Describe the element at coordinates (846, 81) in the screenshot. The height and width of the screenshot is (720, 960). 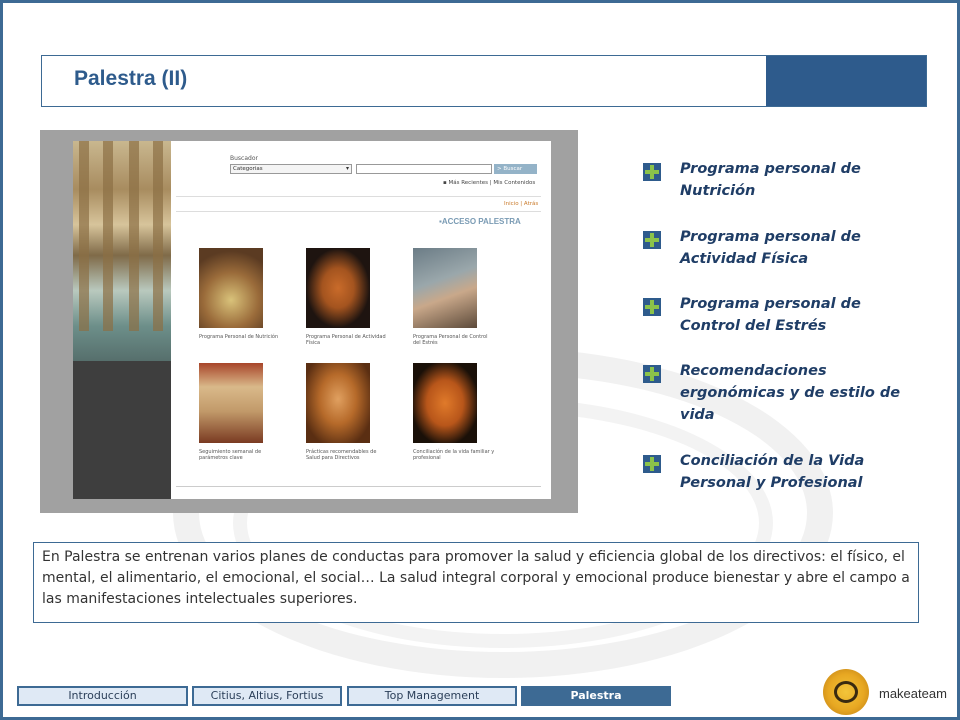
I see `title-accent-block` at that location.